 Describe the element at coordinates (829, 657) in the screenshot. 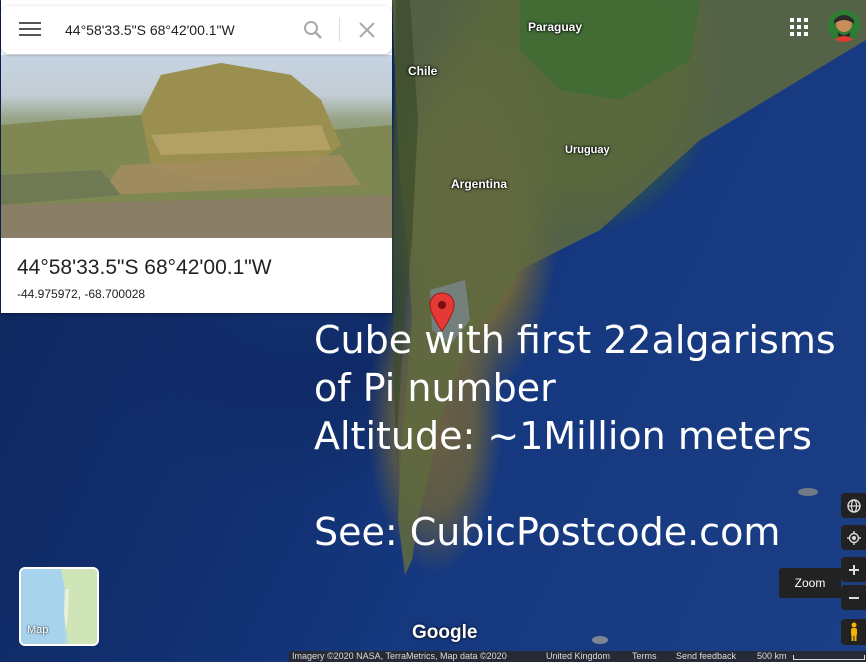

I see `scale-bar` at that location.